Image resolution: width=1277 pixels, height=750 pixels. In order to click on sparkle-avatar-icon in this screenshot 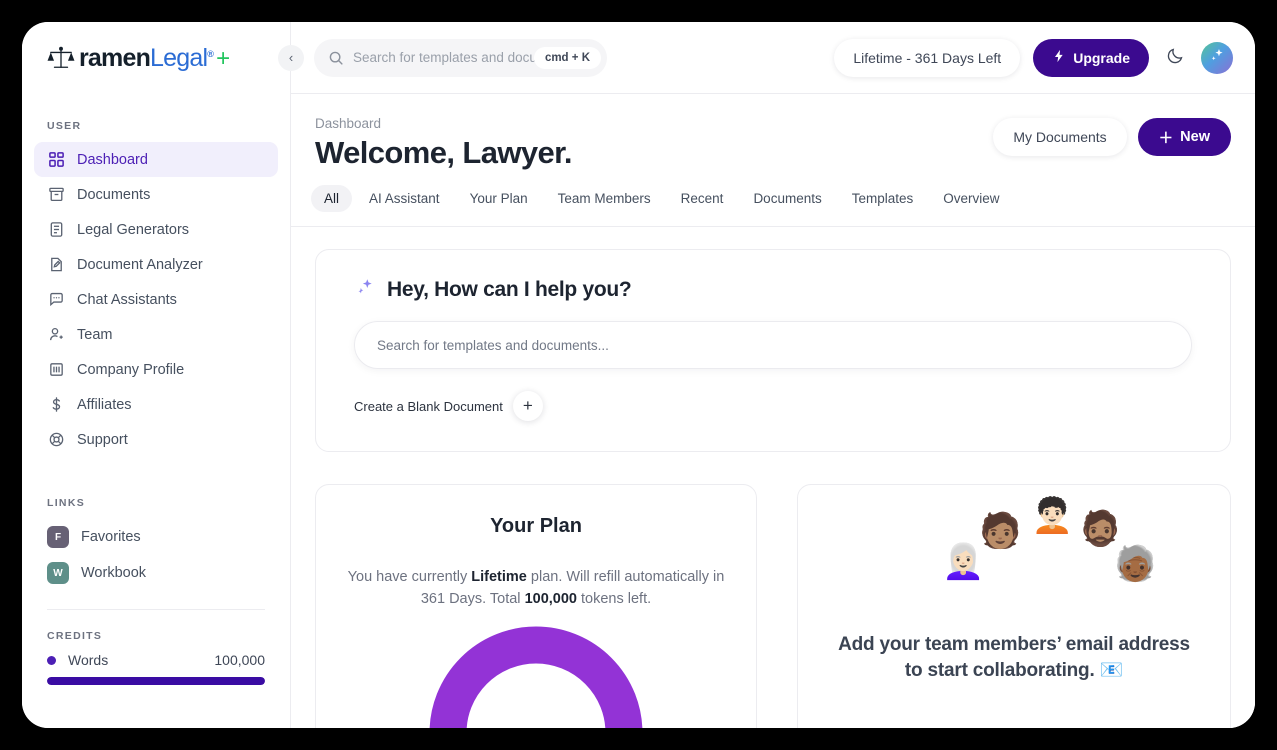, I will do `click(1217, 57)`.